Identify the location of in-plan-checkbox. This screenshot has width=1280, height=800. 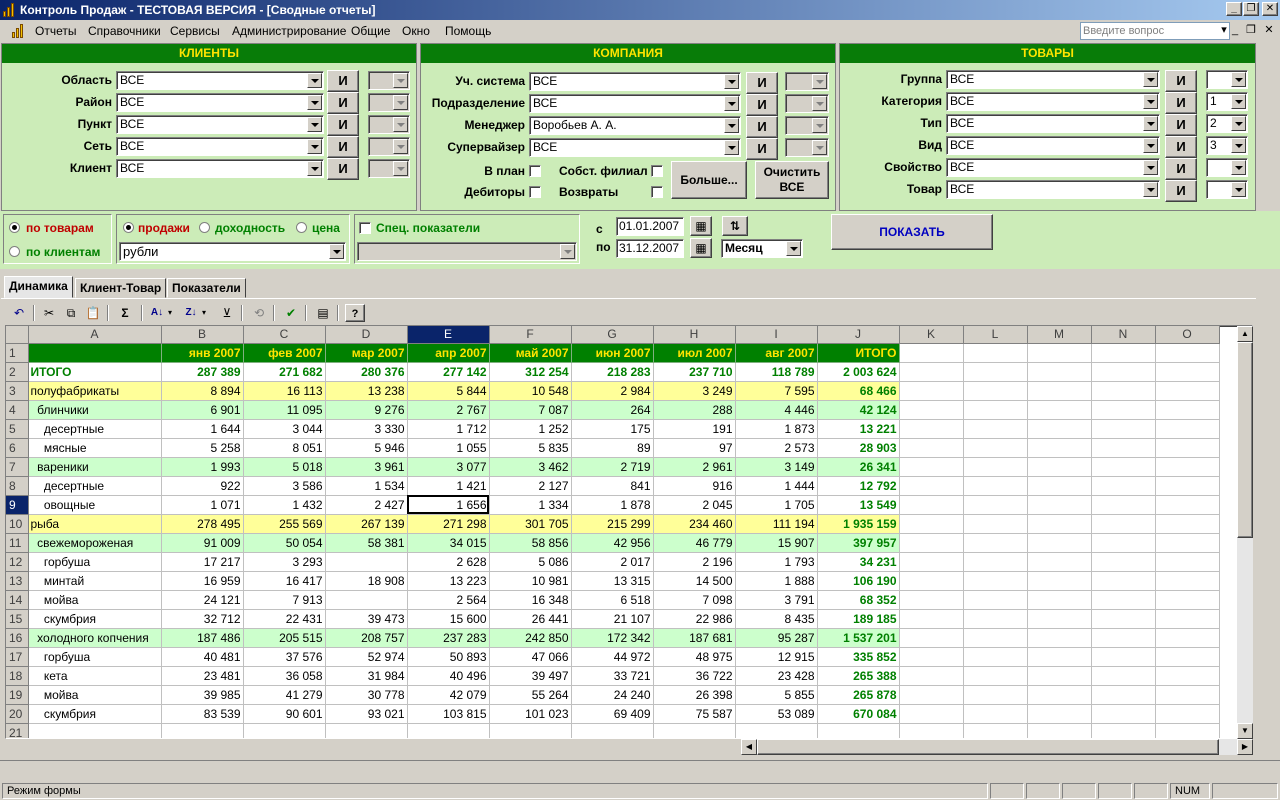
(535, 171).